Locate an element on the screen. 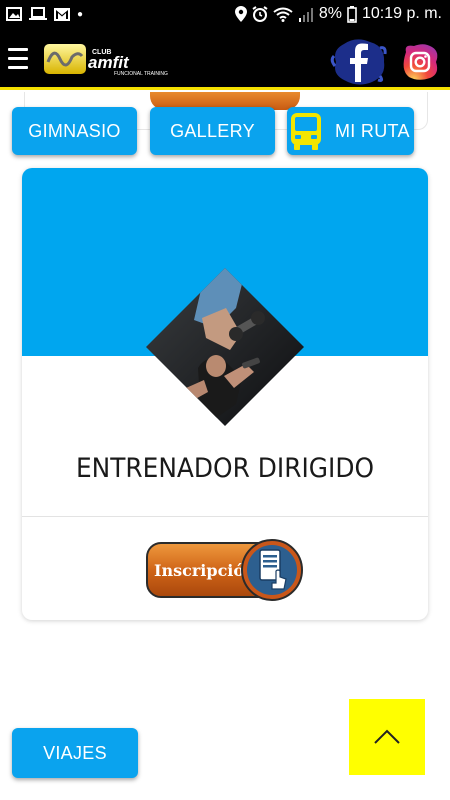 Image resolution: width=450 pixels, height=800 pixels. bus-icon is located at coordinates (306, 131).